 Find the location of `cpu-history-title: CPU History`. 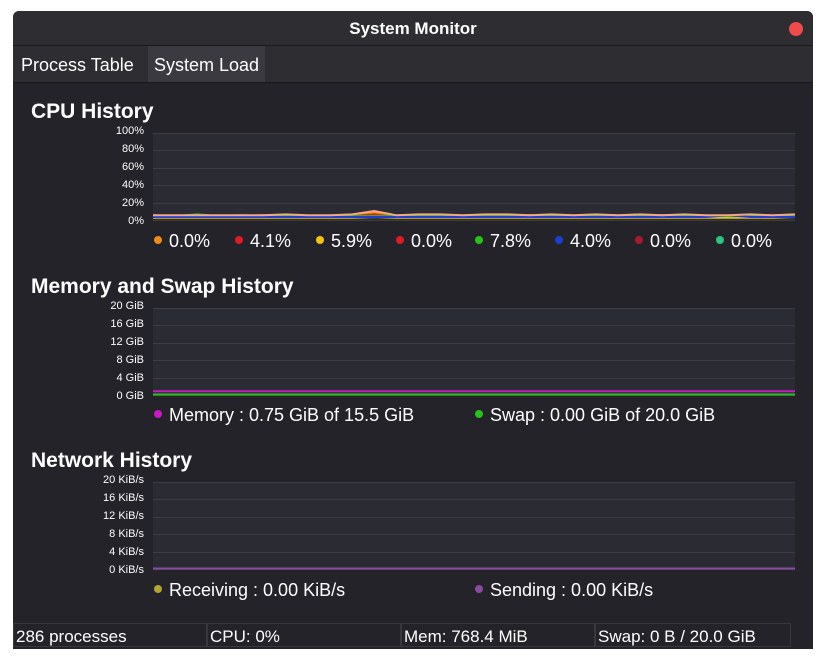

cpu-history-title: CPU History is located at coordinates (92, 111).